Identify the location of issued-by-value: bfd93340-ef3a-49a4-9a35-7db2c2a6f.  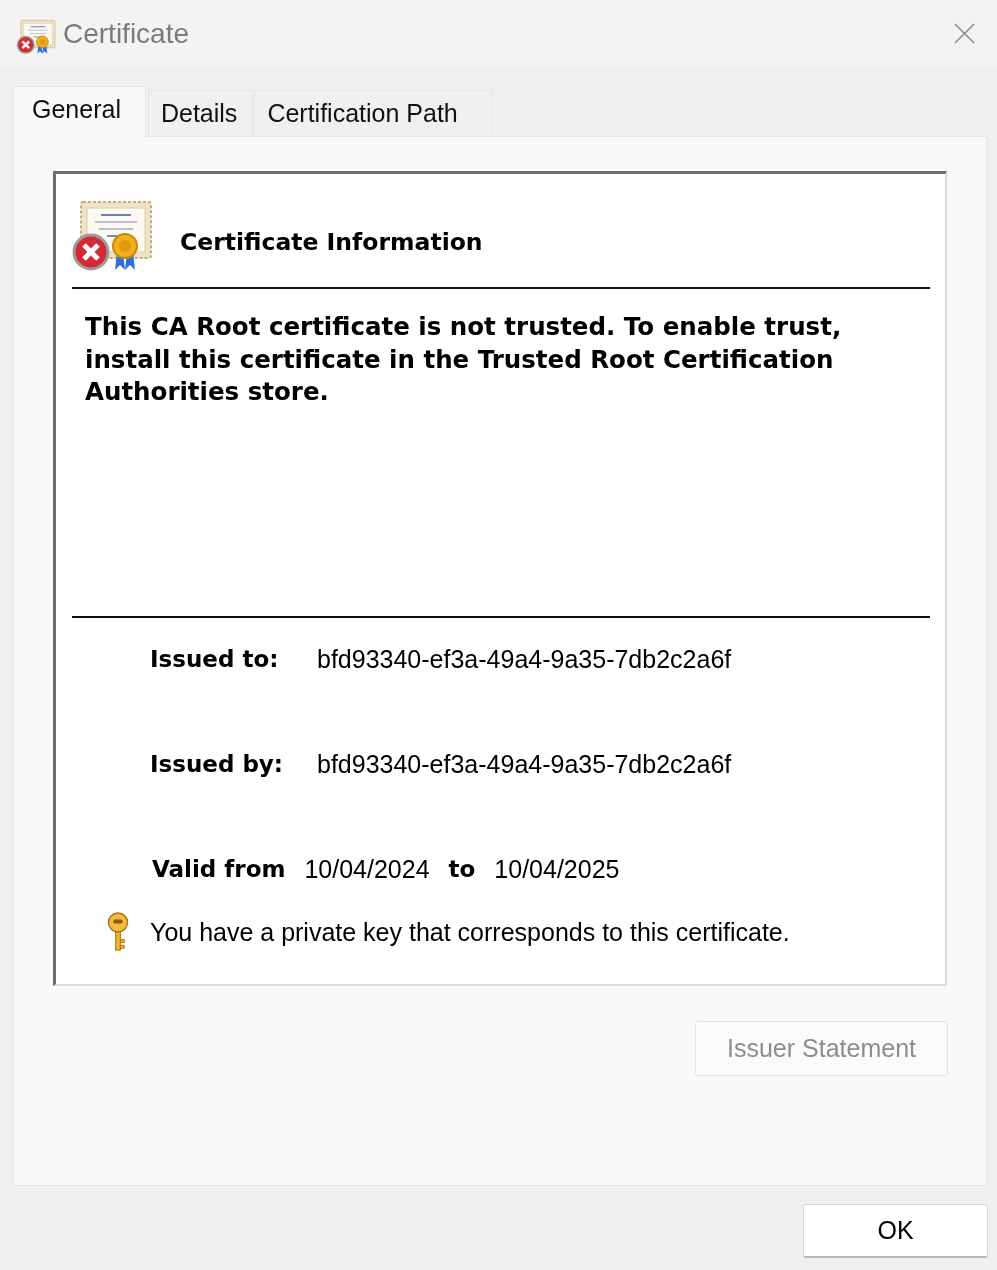
(524, 764).